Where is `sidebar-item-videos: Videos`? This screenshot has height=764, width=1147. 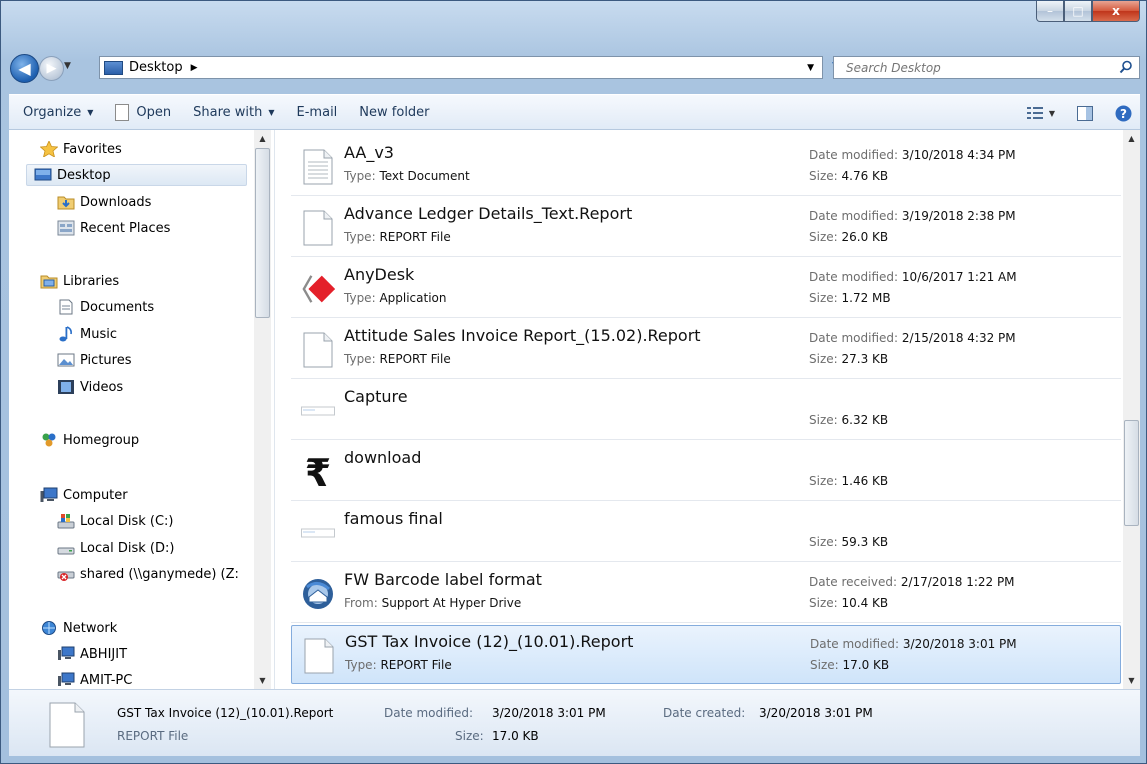
sidebar-item-videos: Videos is located at coordinates (90, 387).